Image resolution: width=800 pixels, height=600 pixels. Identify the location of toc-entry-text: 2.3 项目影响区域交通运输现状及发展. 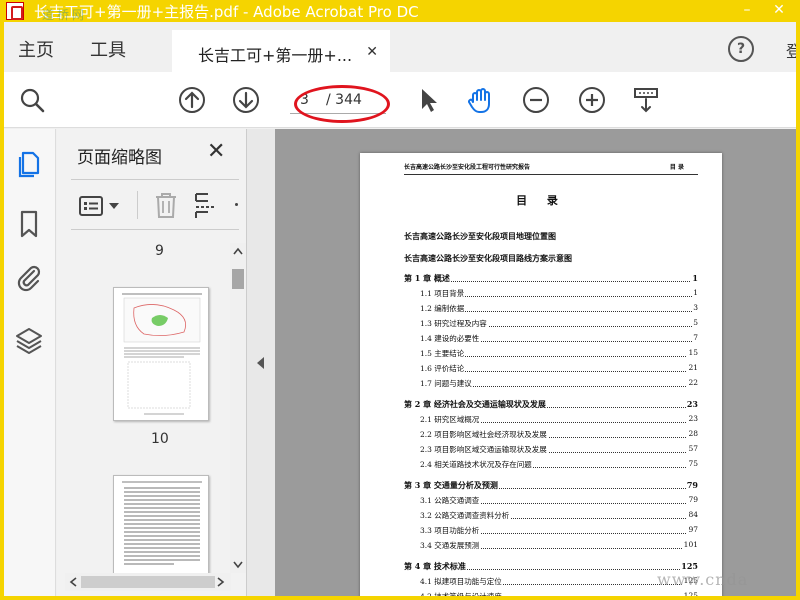
(484, 449).